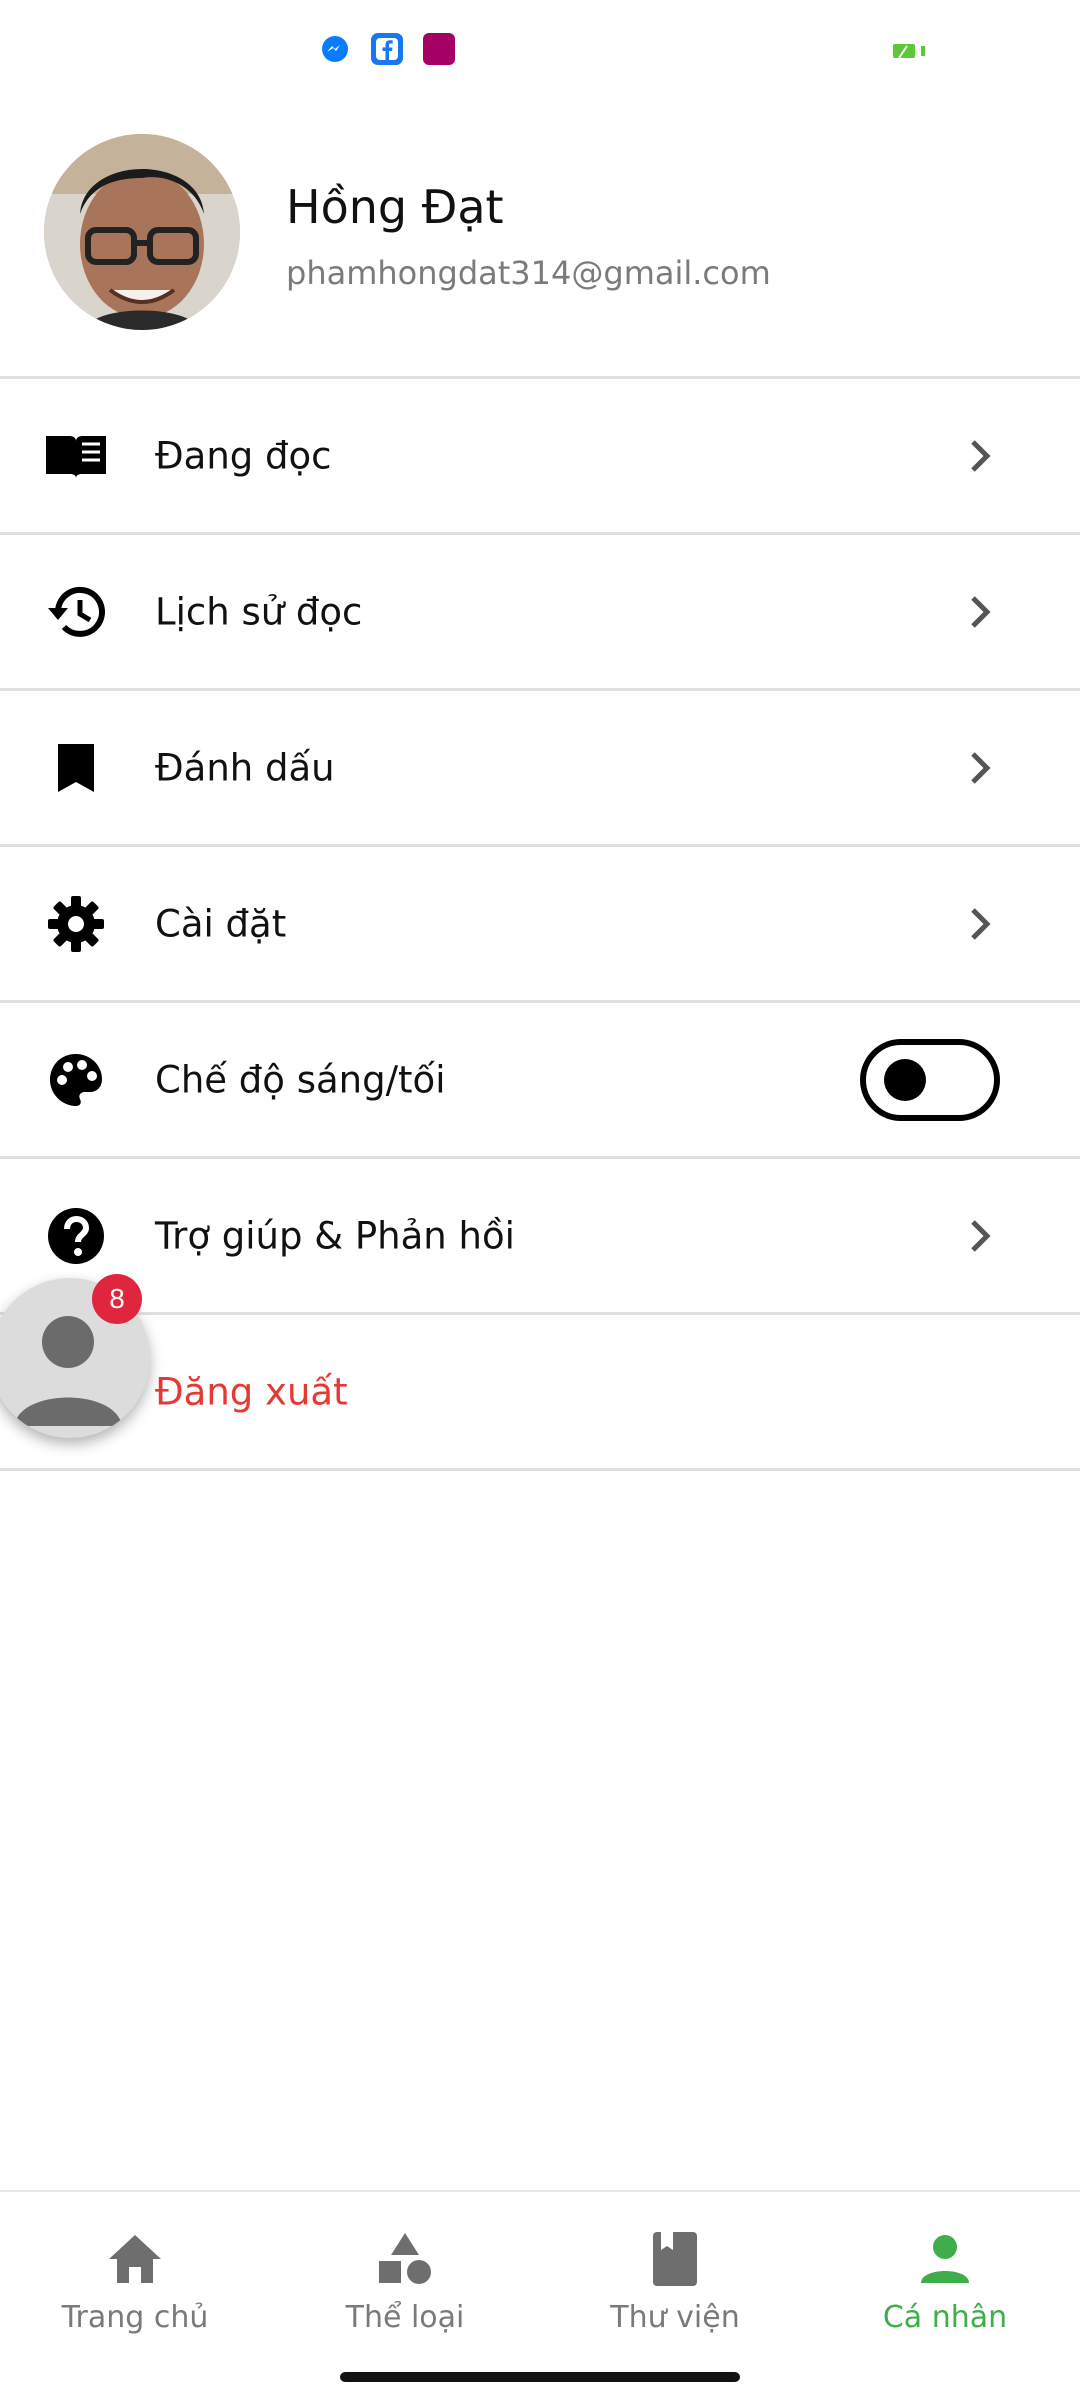 The image size is (1080, 2402). What do you see at coordinates (540, 240) in the screenshot?
I see `profile-header: Hồng Đạt phamhongdat314@gmail.com` at bounding box center [540, 240].